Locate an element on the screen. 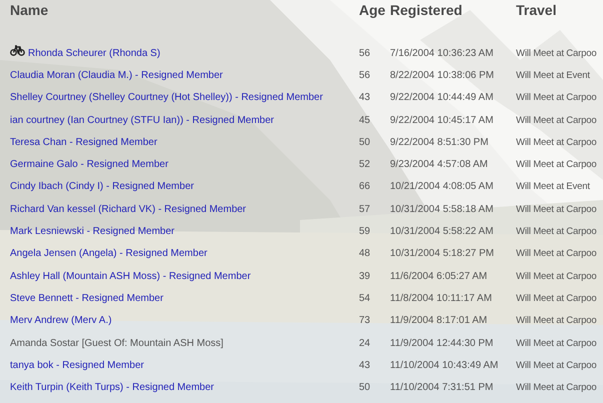 The image size is (603, 403). registered-cell: 11/6/2004 6:05:27 AM is located at coordinates (439, 276).